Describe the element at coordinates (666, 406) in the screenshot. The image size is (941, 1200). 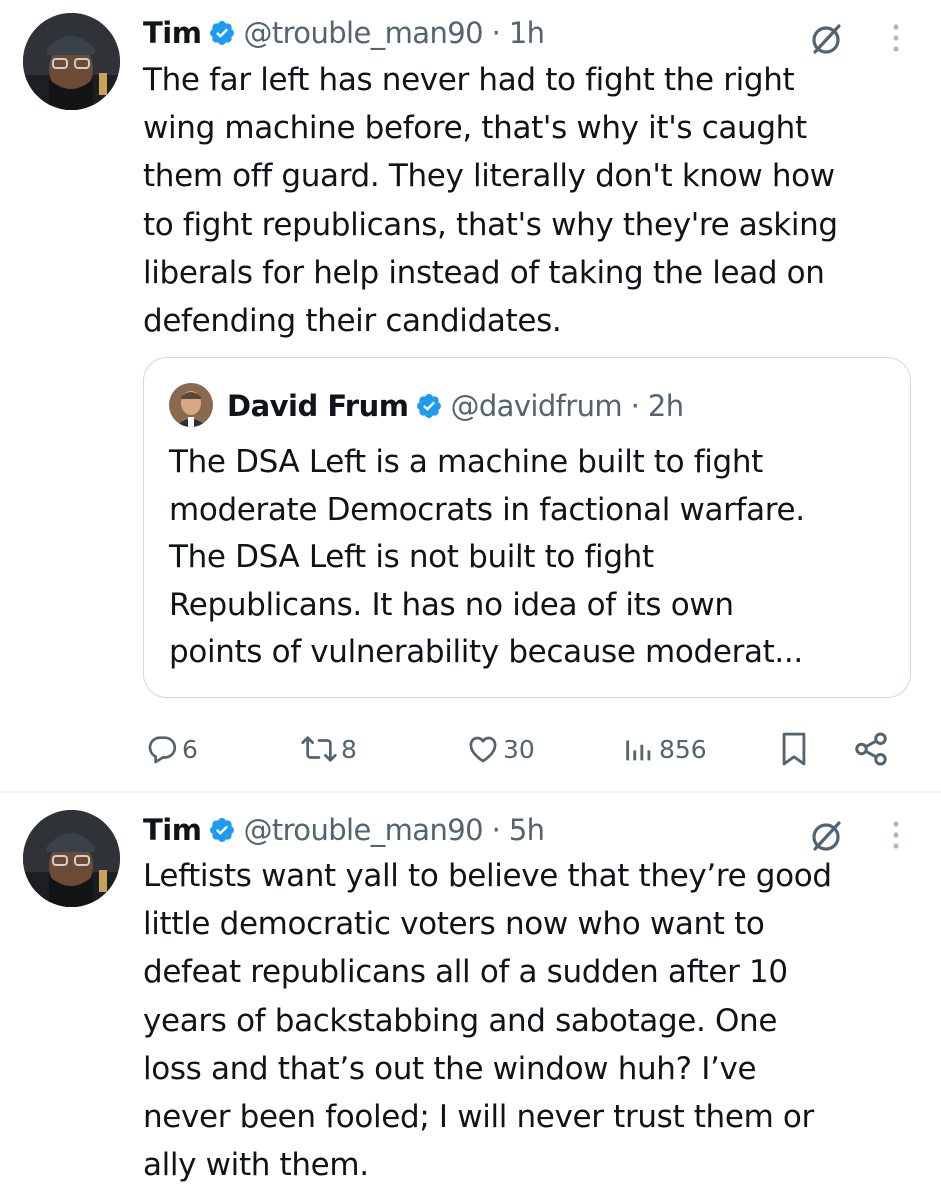
I see `quoted-timestamp: 2h` at that location.